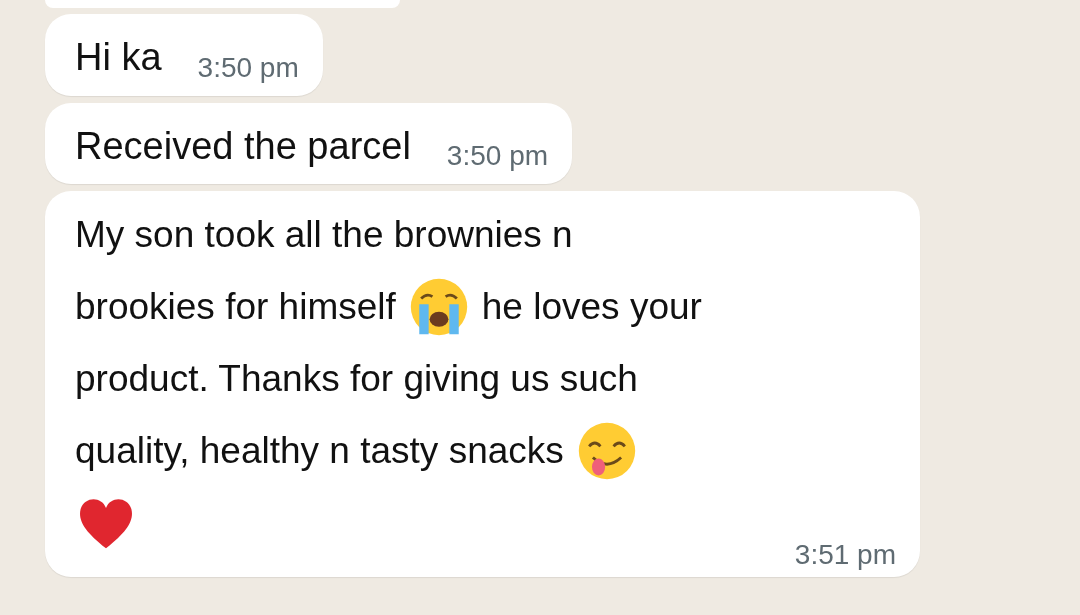  What do you see at coordinates (844, 555) in the screenshot?
I see `message-time: 3:51 pm` at bounding box center [844, 555].